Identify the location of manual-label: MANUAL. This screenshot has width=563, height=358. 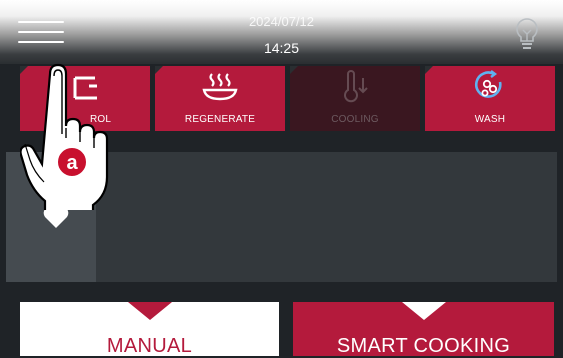
(149, 346).